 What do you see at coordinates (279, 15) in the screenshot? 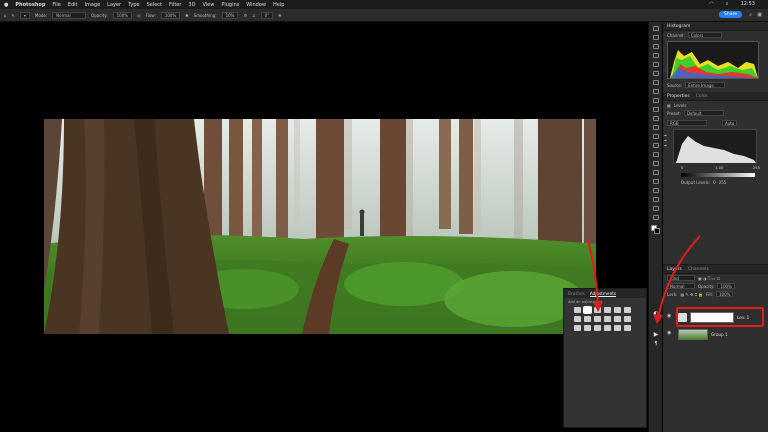
I see `symmetry-icon: ✥` at bounding box center [279, 15].